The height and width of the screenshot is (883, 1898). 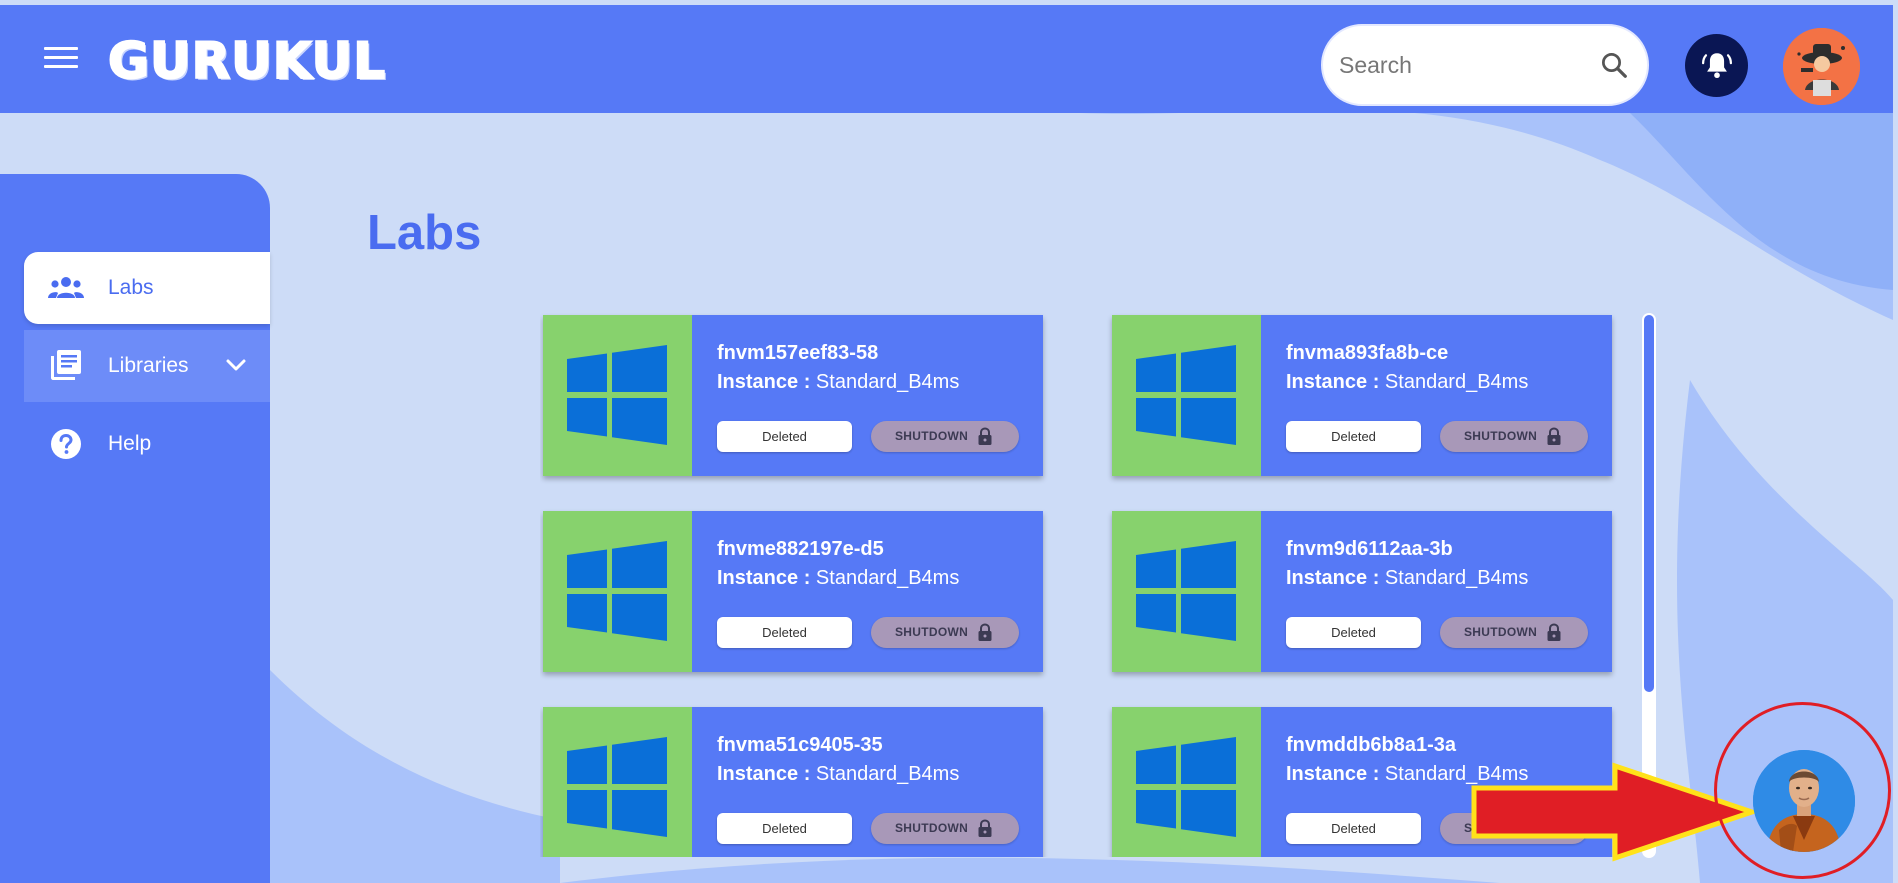 I want to click on hamburger-menu-icon, so click(x=61, y=48).